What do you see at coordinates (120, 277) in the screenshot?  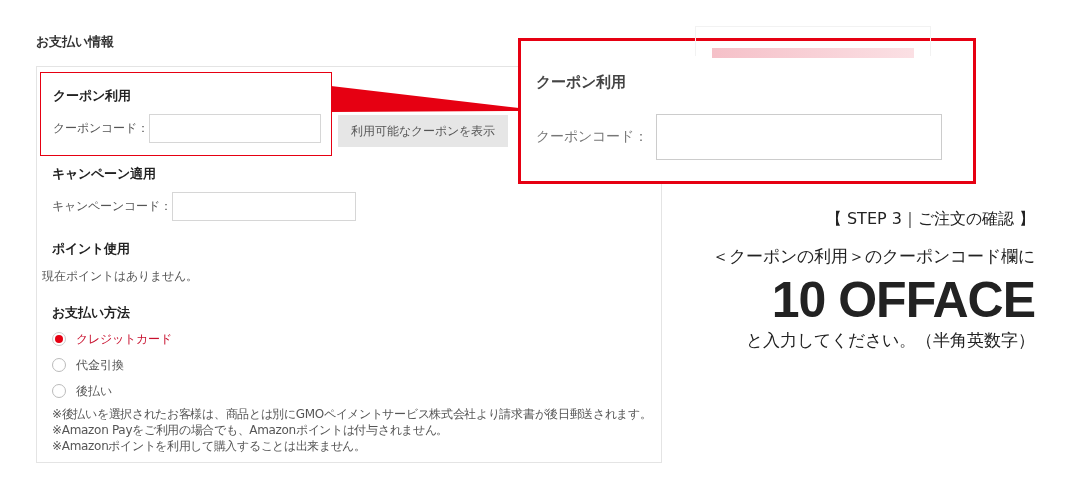 I see `points-message: 現在ポイントはありません。` at bounding box center [120, 277].